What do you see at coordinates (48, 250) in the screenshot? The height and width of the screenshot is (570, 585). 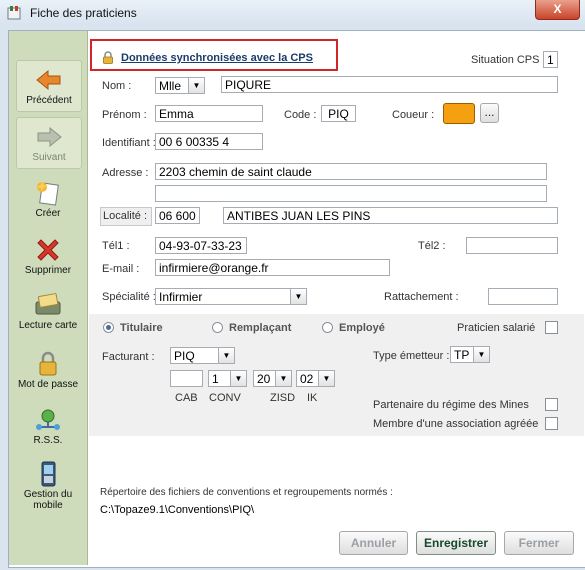 I see `delete-x-icon` at bounding box center [48, 250].